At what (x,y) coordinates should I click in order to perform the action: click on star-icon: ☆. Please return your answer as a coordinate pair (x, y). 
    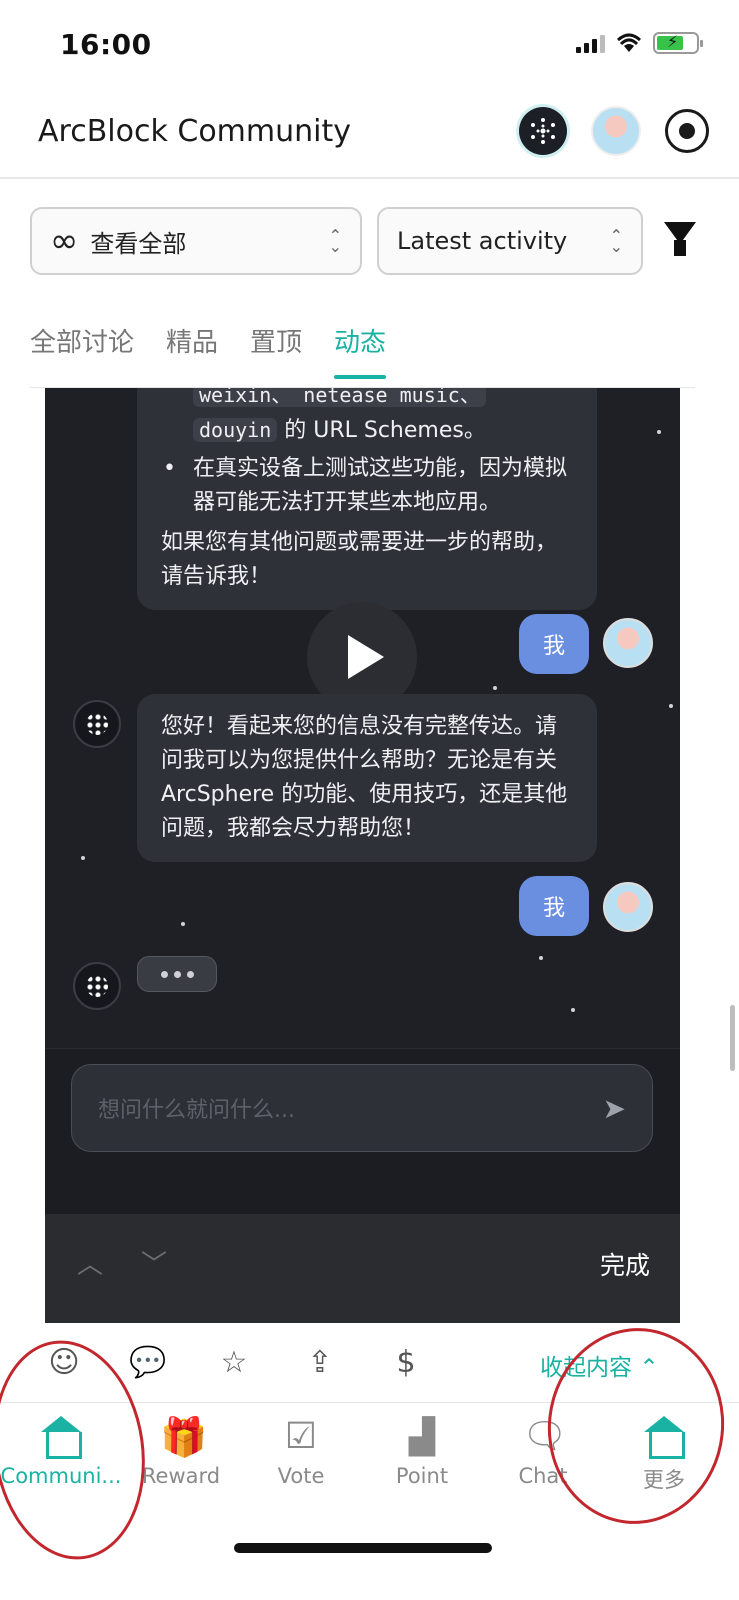
    Looking at the image, I should click on (234, 1362).